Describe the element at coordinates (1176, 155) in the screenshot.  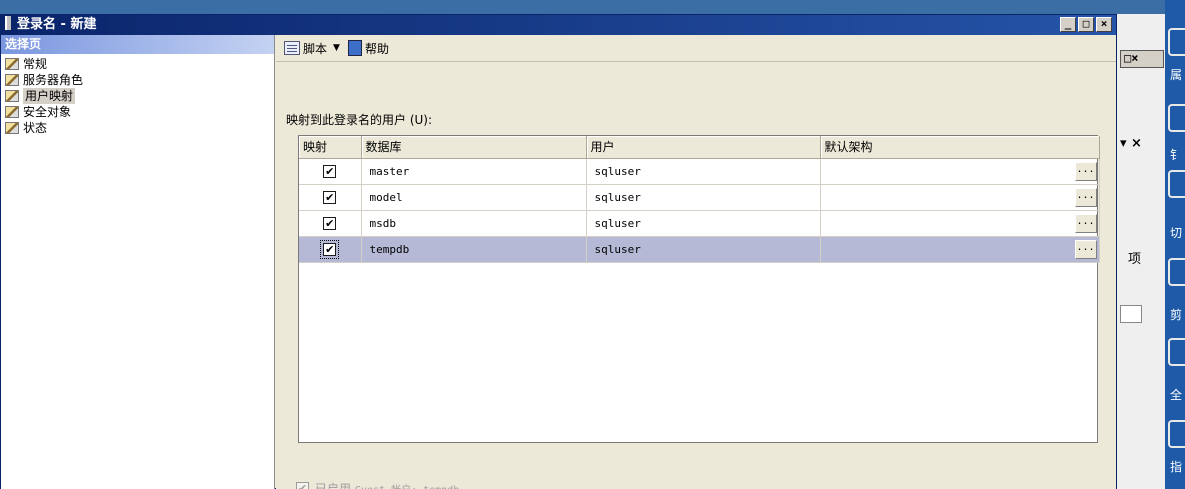
I see `side-tool-label: 钅` at that location.